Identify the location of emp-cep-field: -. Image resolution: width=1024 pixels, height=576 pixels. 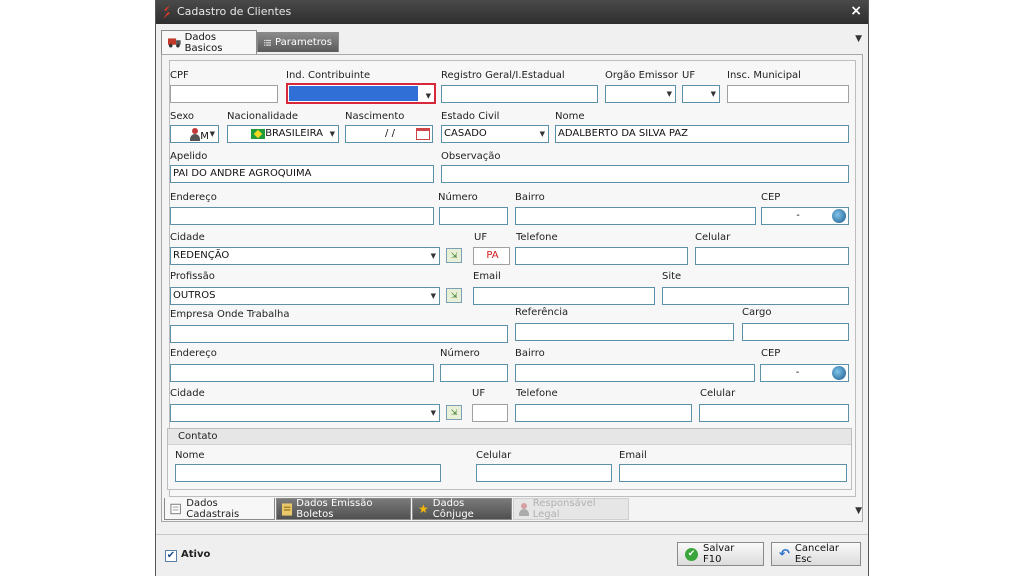
(804, 373).